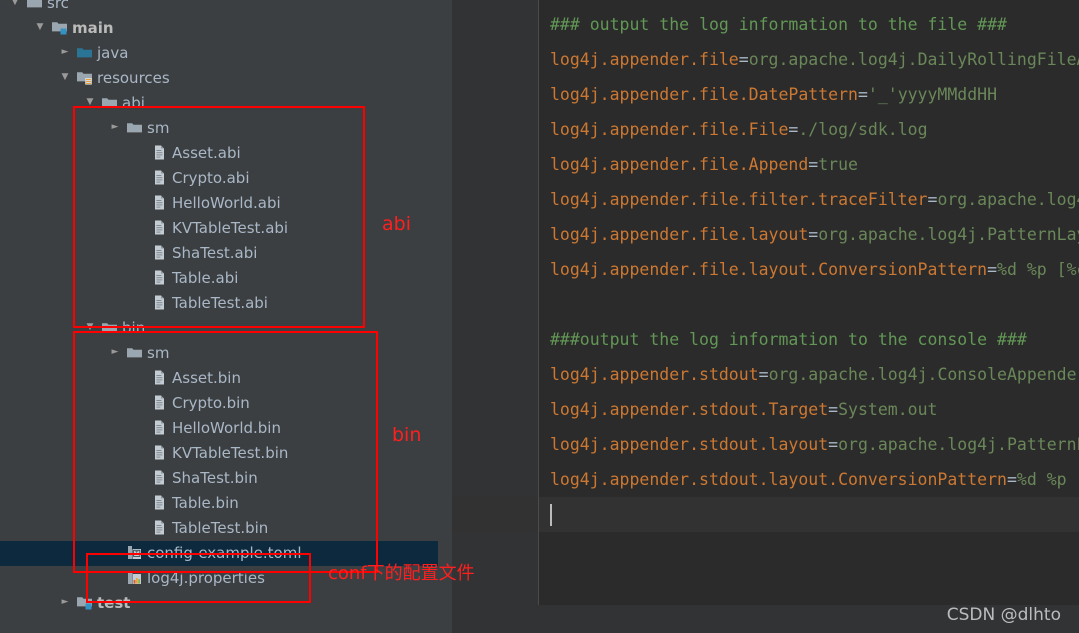 The image size is (1079, 633). I want to click on tree-folder-row: ▼ src, so click(221, 8).